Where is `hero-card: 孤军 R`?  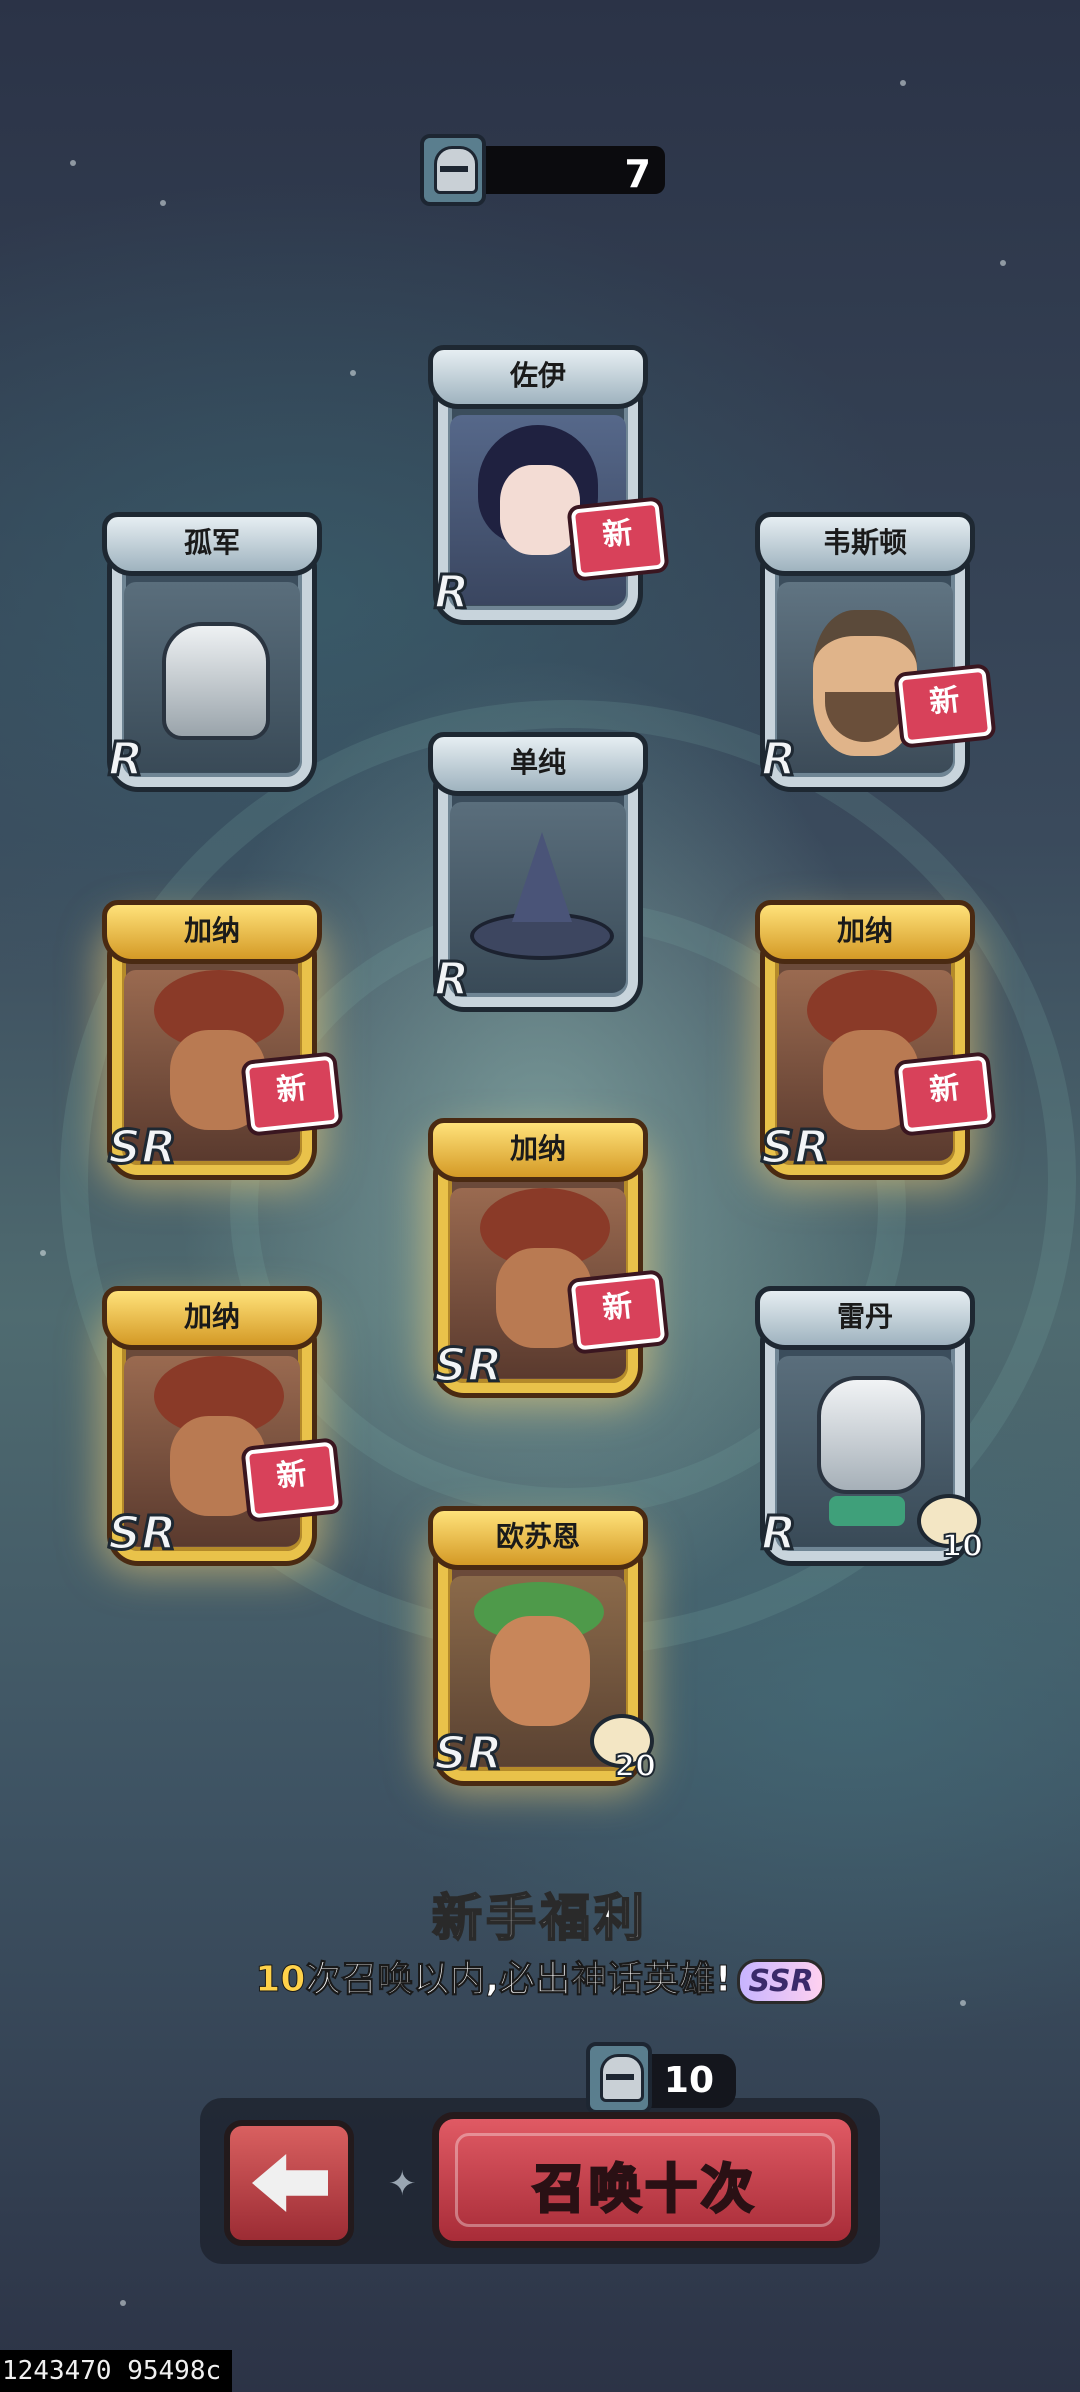
hero-card: 孤军 R is located at coordinates (212, 653).